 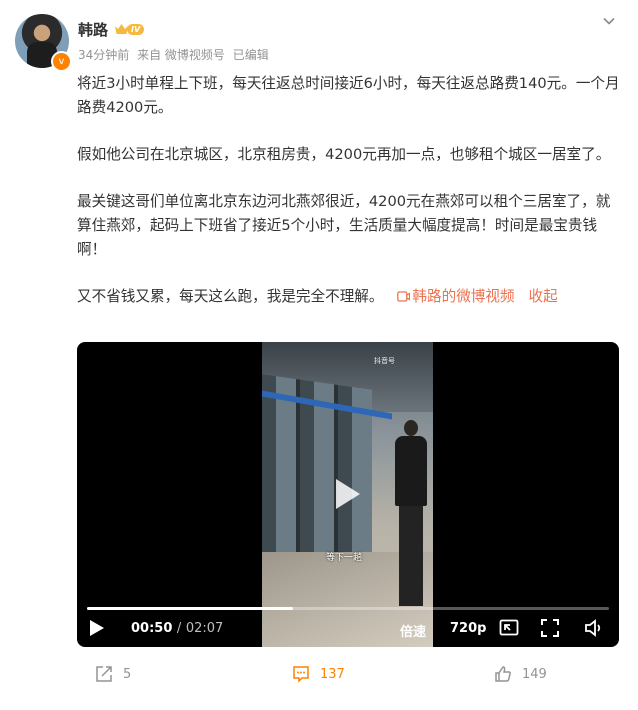 I want to click on video-watermark: 抖音号, so click(x=384, y=361).